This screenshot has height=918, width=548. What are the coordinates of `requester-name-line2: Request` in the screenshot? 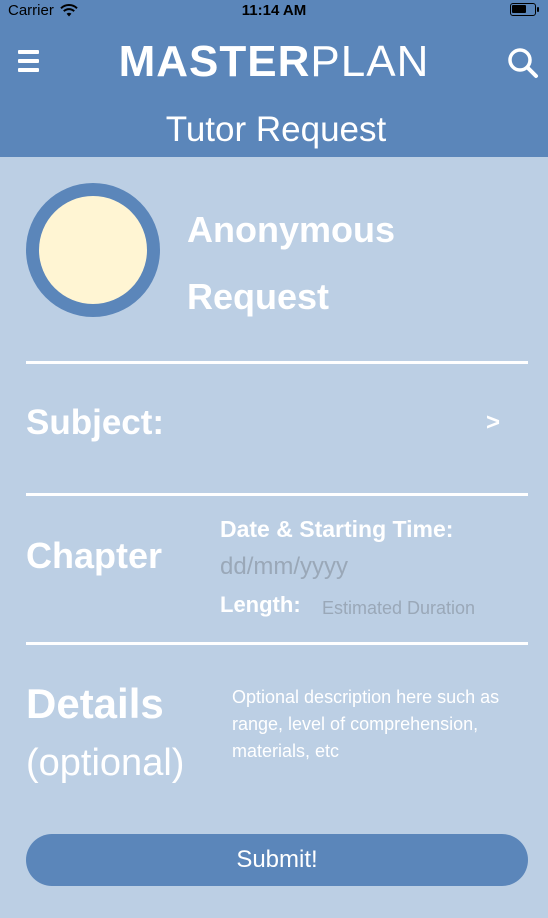 It's located at (258, 296).